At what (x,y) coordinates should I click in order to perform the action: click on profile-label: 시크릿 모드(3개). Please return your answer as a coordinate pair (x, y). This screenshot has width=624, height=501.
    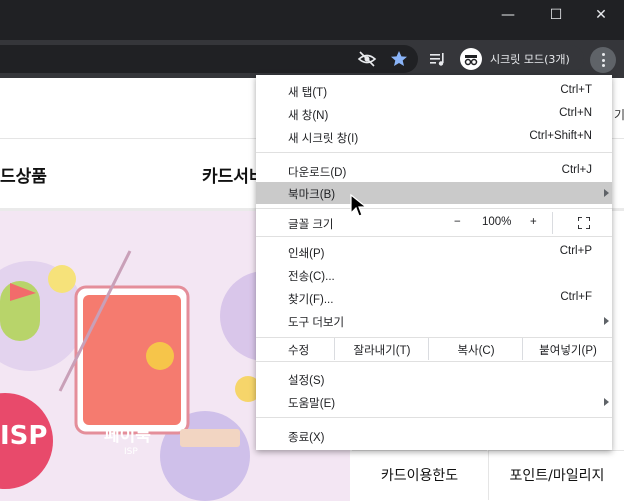
    Looking at the image, I should click on (530, 59).